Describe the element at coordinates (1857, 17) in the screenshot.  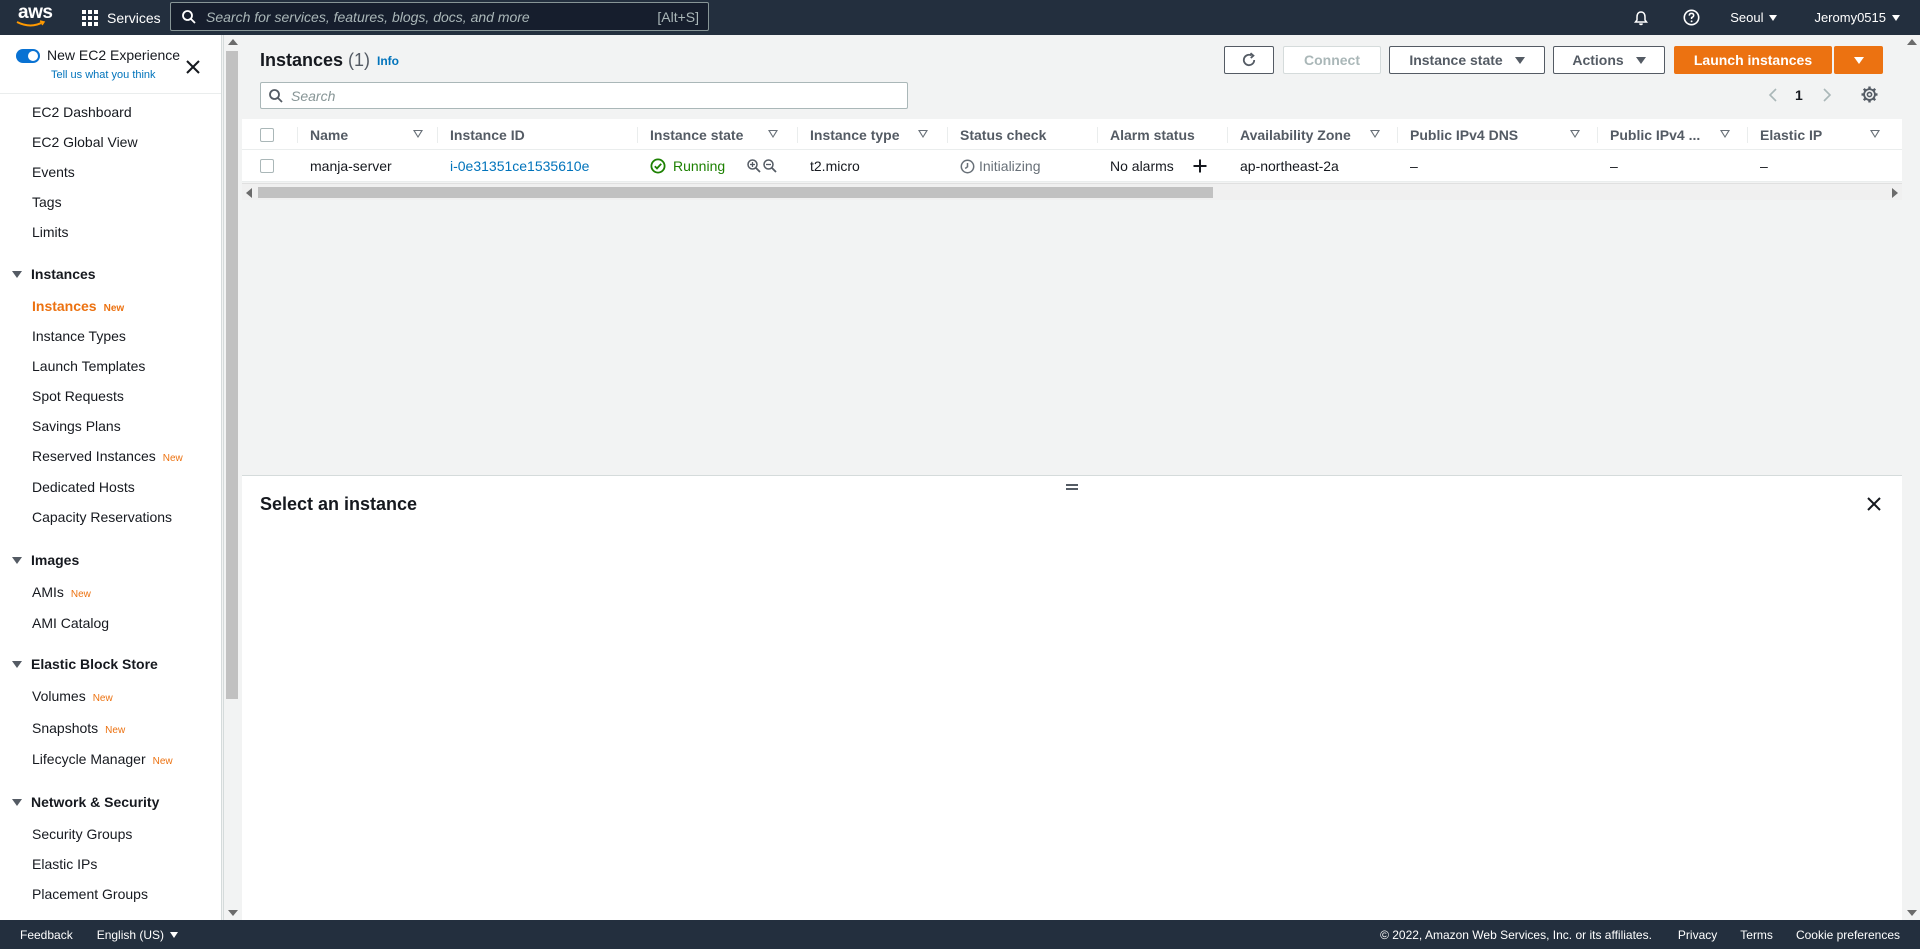
I see `account-menu: Jeromy0515` at that location.